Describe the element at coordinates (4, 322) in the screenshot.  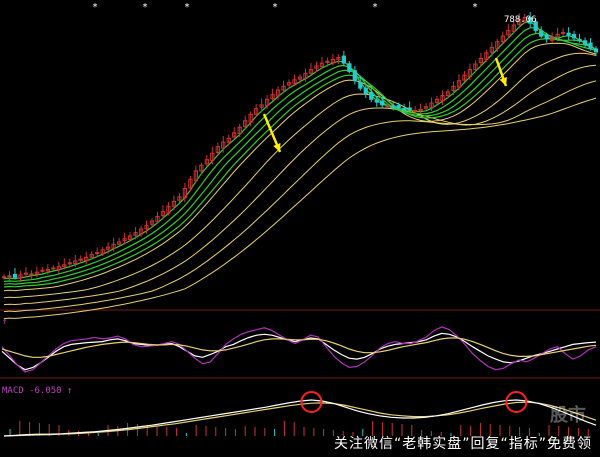
I see `panel2-label: ↑` at that location.